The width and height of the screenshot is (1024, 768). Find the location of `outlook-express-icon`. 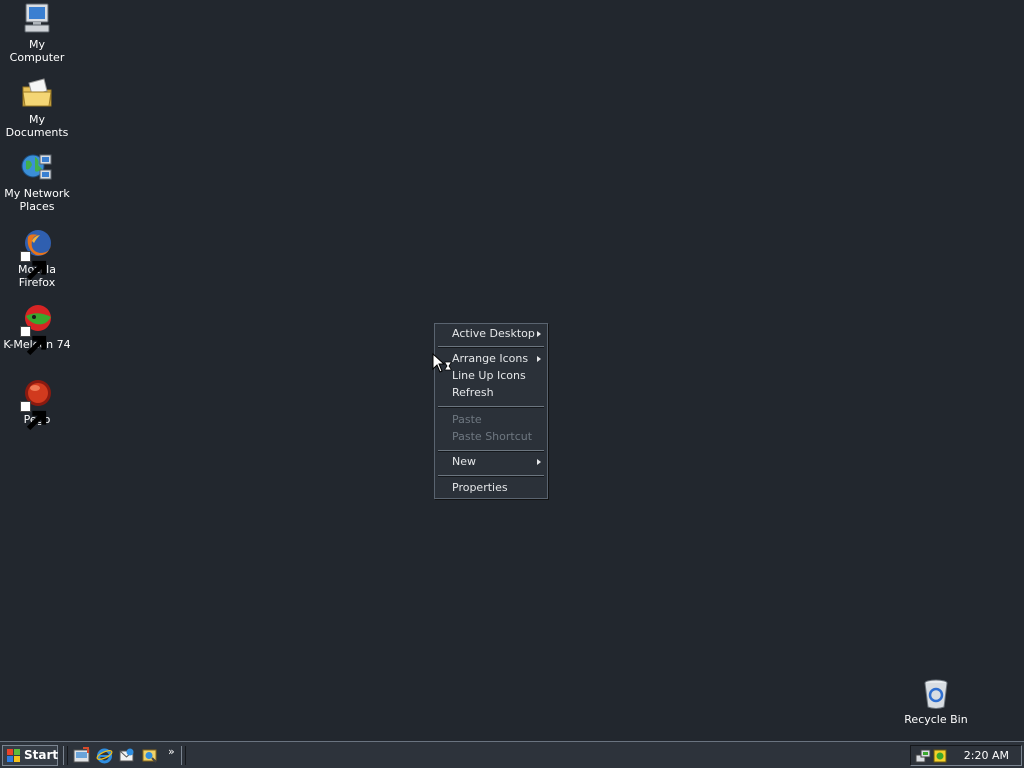

outlook-express-icon is located at coordinates (126, 755).